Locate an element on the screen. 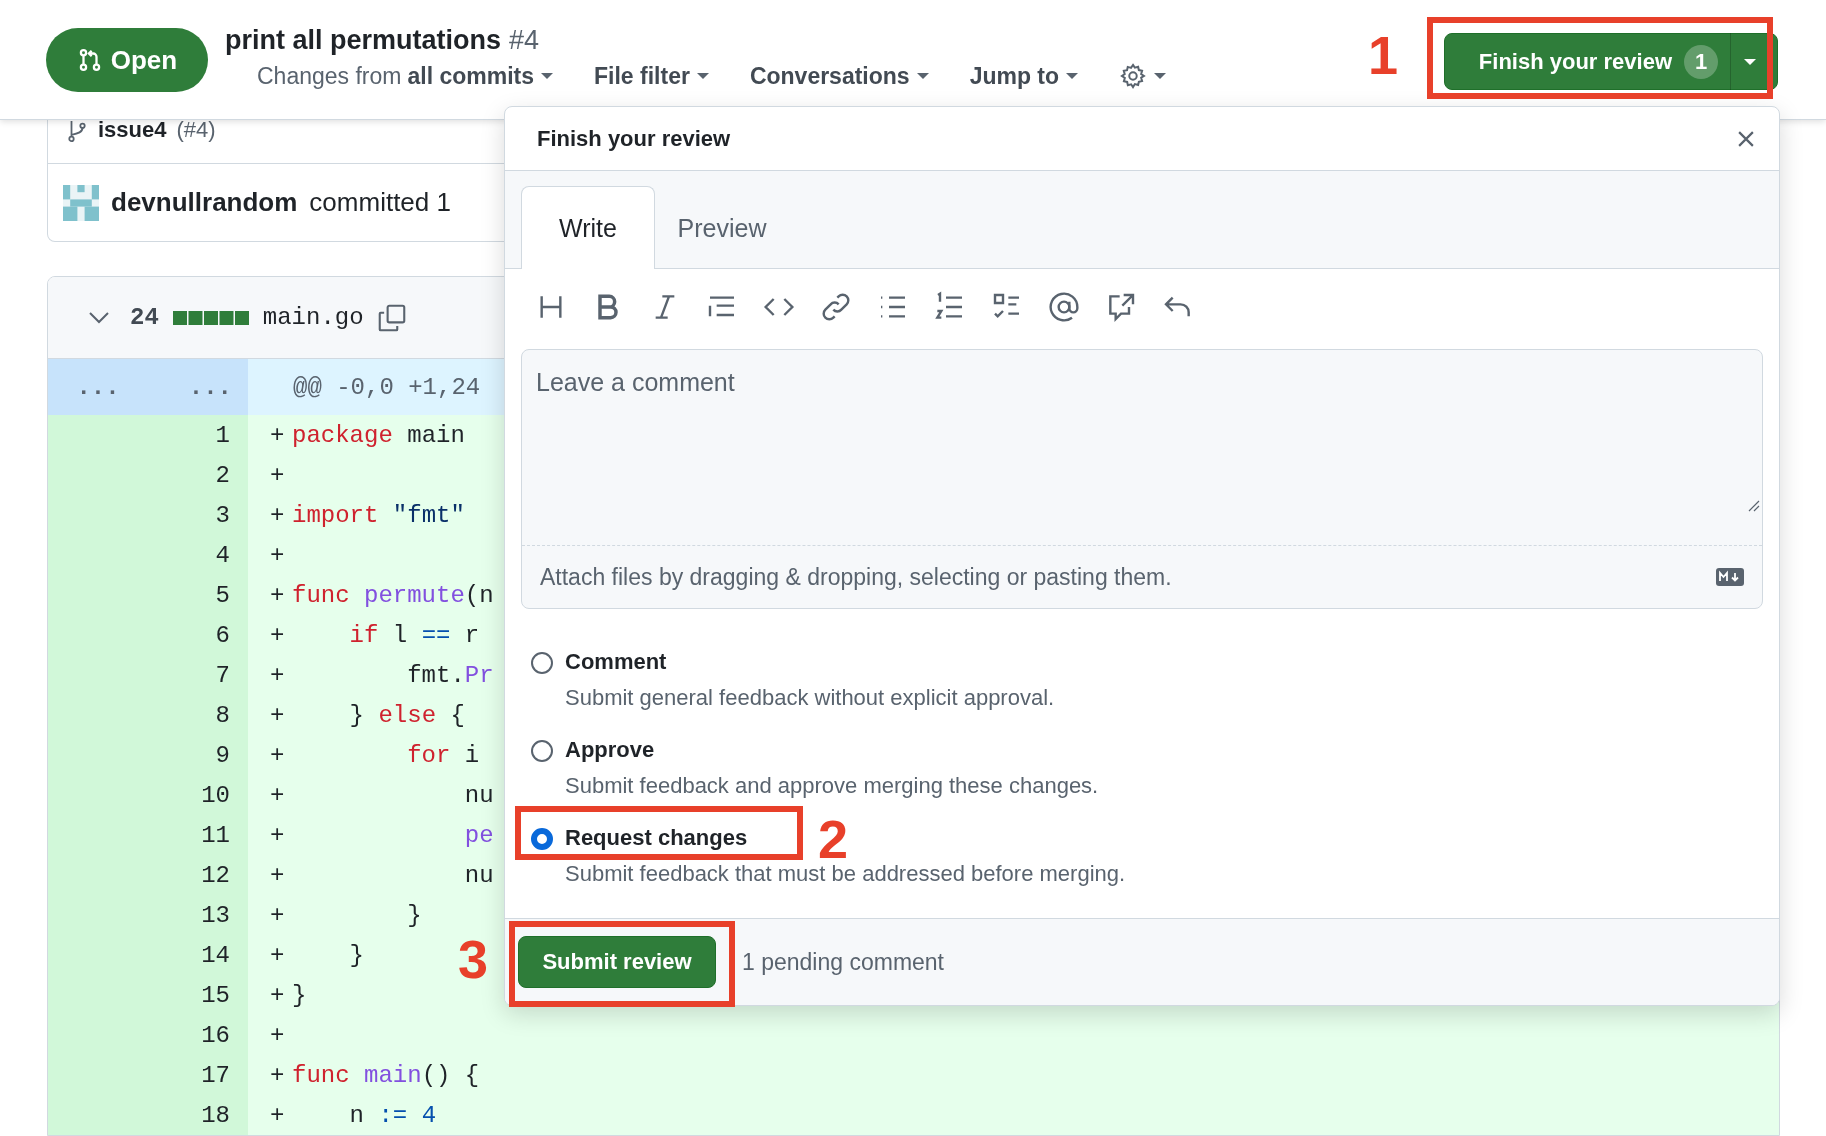 This screenshot has height=1136, width=1826. dialog-title: Finish your review is located at coordinates (634, 138).